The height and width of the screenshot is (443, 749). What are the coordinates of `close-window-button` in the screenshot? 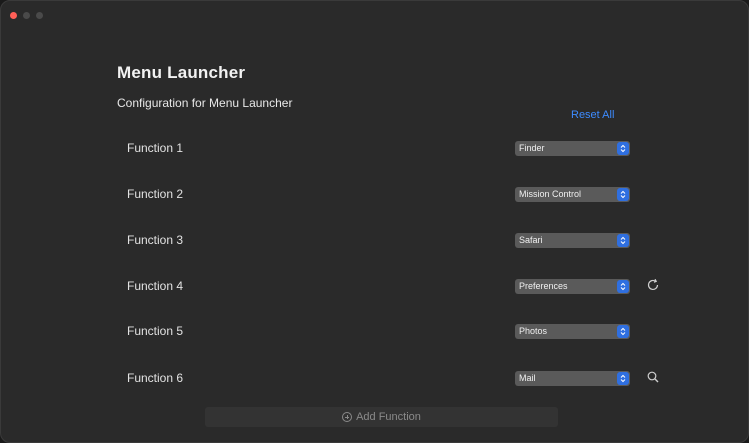 It's located at (13, 15).